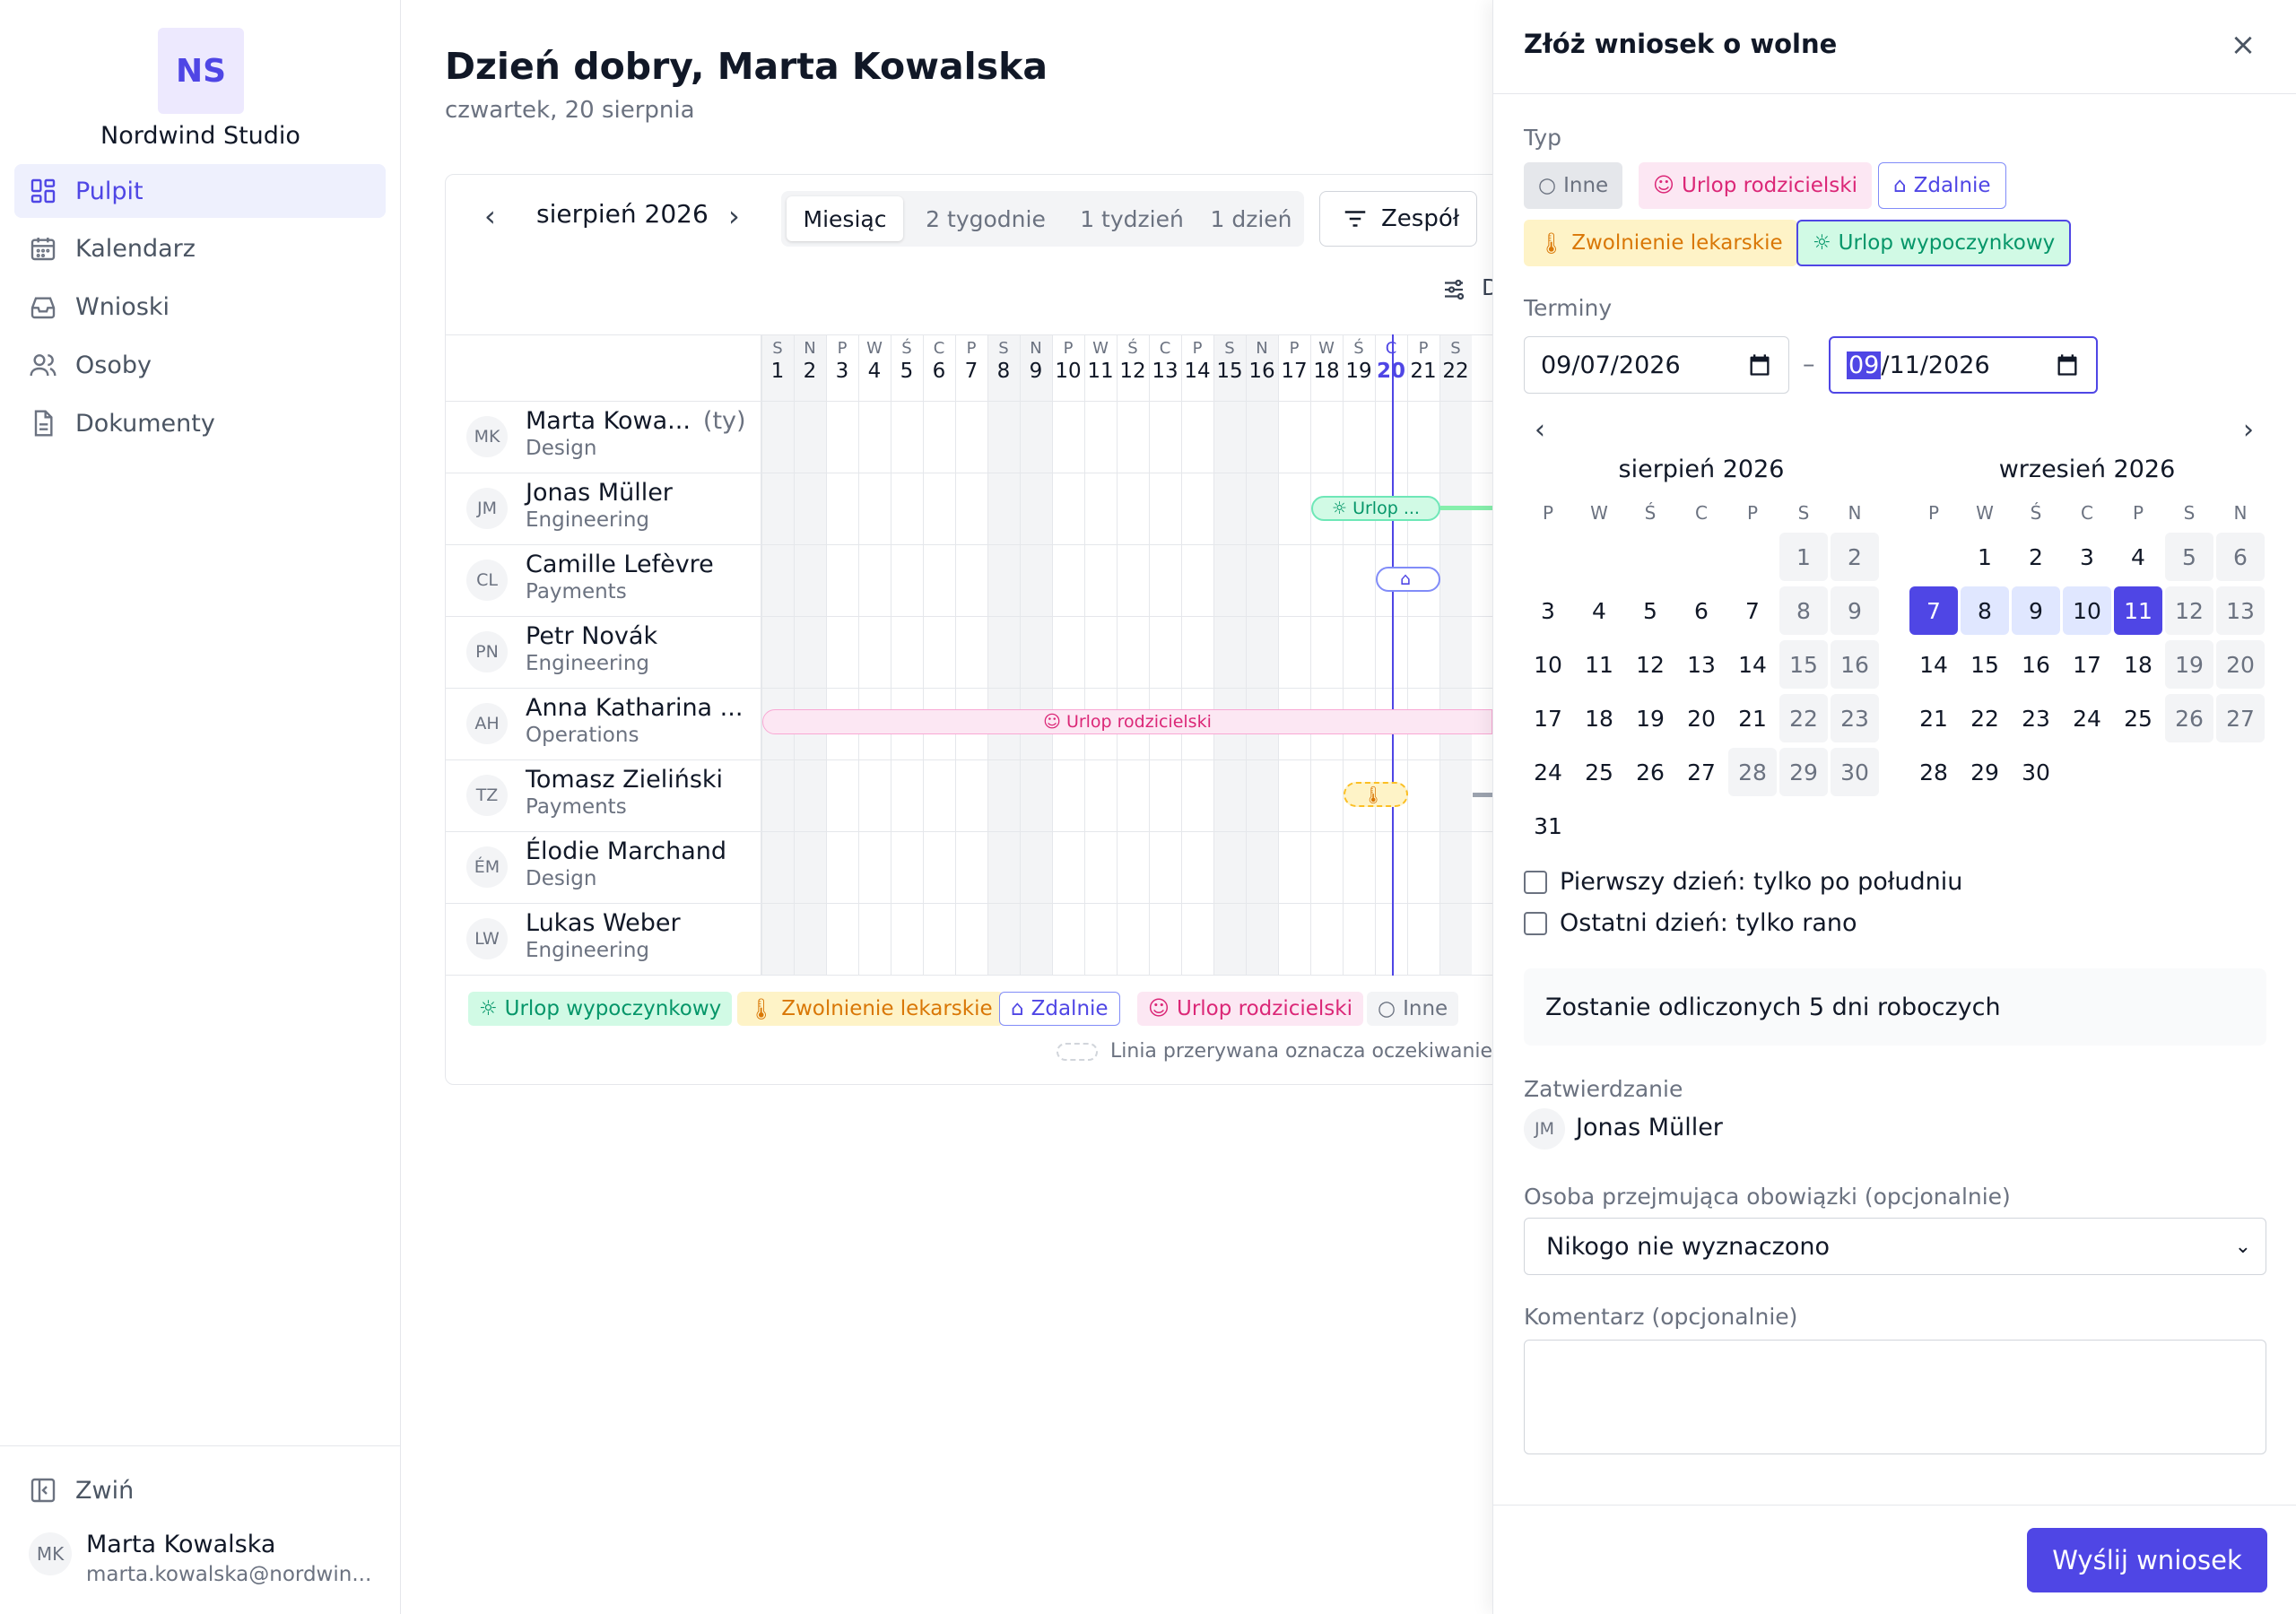 This screenshot has height=1614, width=2296. What do you see at coordinates (1482, 795) in the screenshot?
I see `other-bar-tomasz` at bounding box center [1482, 795].